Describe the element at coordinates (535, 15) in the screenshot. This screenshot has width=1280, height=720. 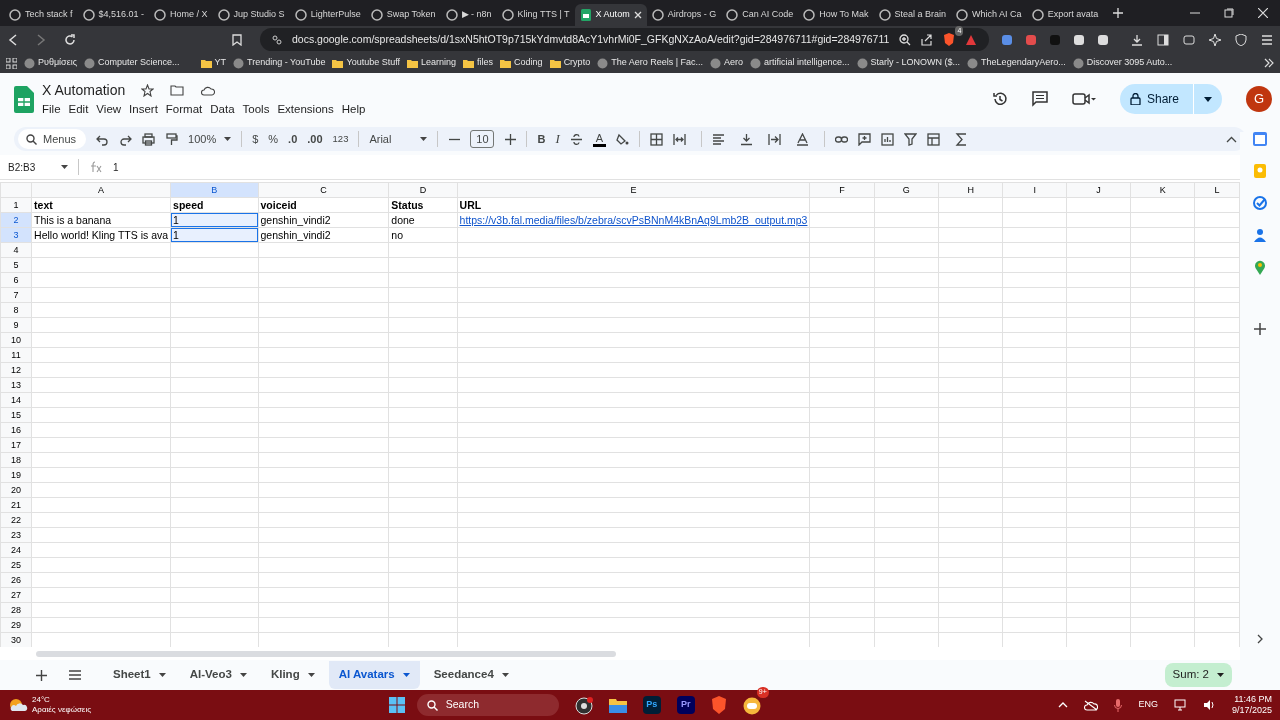
I see `browser-tab: Kling TTS | T` at that location.